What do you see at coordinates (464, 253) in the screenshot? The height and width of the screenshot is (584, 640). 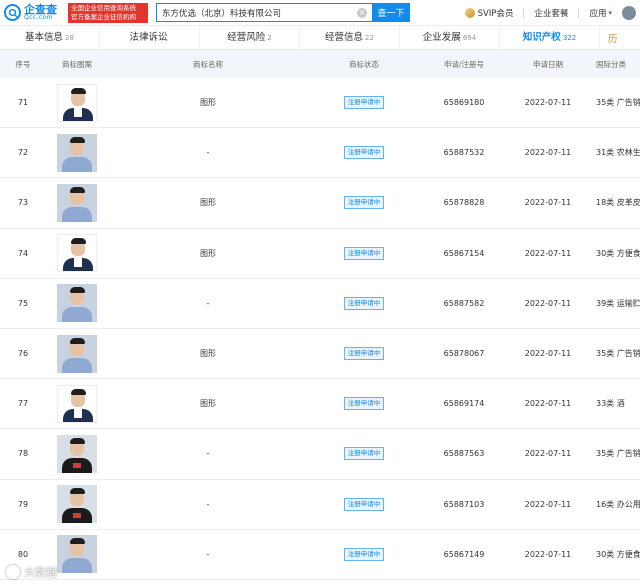 I see `registration-number: 65867154` at bounding box center [464, 253].